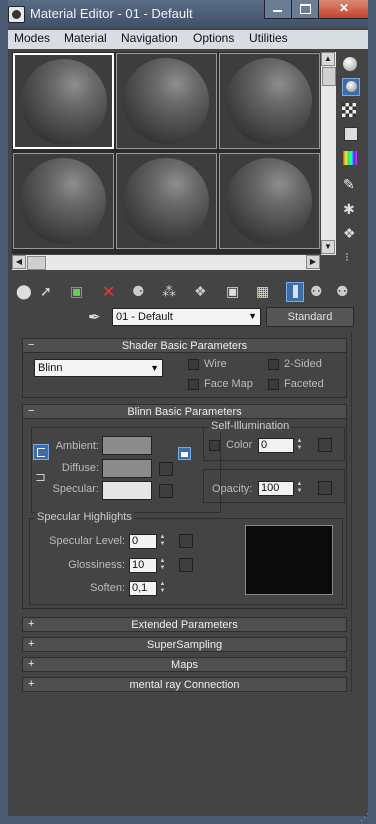 The image size is (376, 824). What do you see at coordinates (352, 234) in the screenshot?
I see `select-by-material-icon: ❖` at bounding box center [352, 234].